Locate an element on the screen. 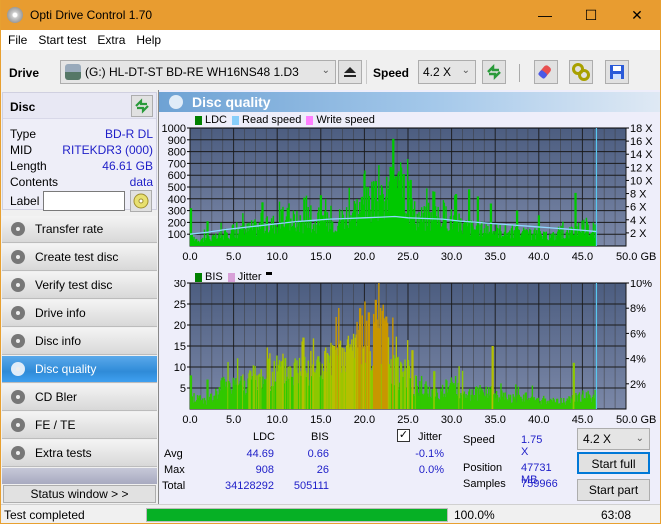 This screenshot has height=524, width=661. nav-transfer-rate: Transfer rate is located at coordinates (79, 229).